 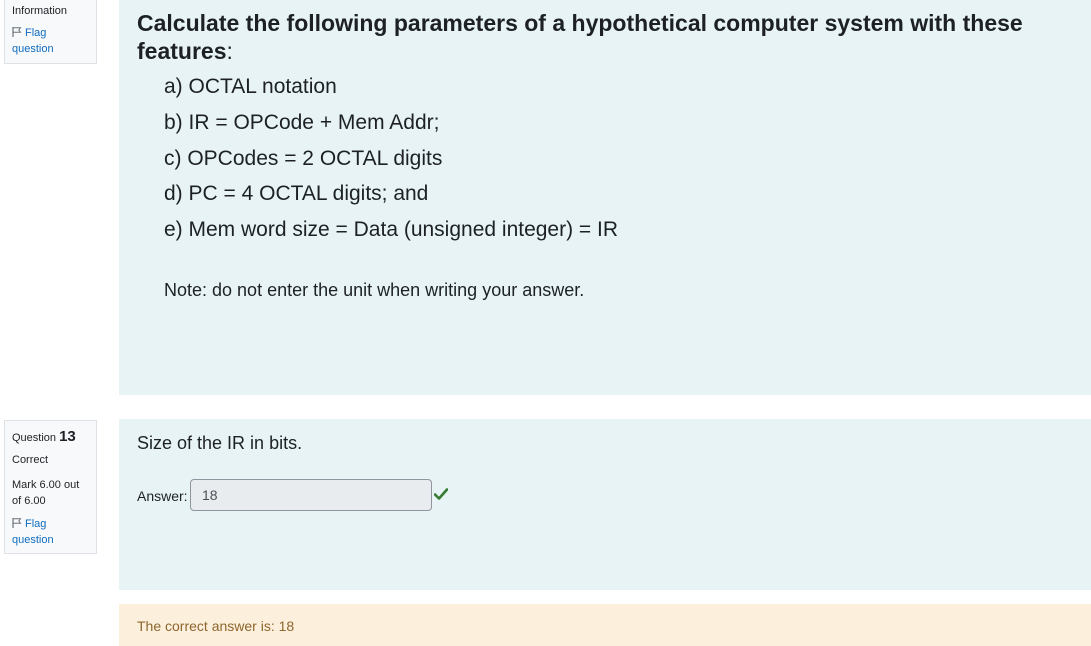 I want to click on info-label: Information, so click(x=40, y=11).